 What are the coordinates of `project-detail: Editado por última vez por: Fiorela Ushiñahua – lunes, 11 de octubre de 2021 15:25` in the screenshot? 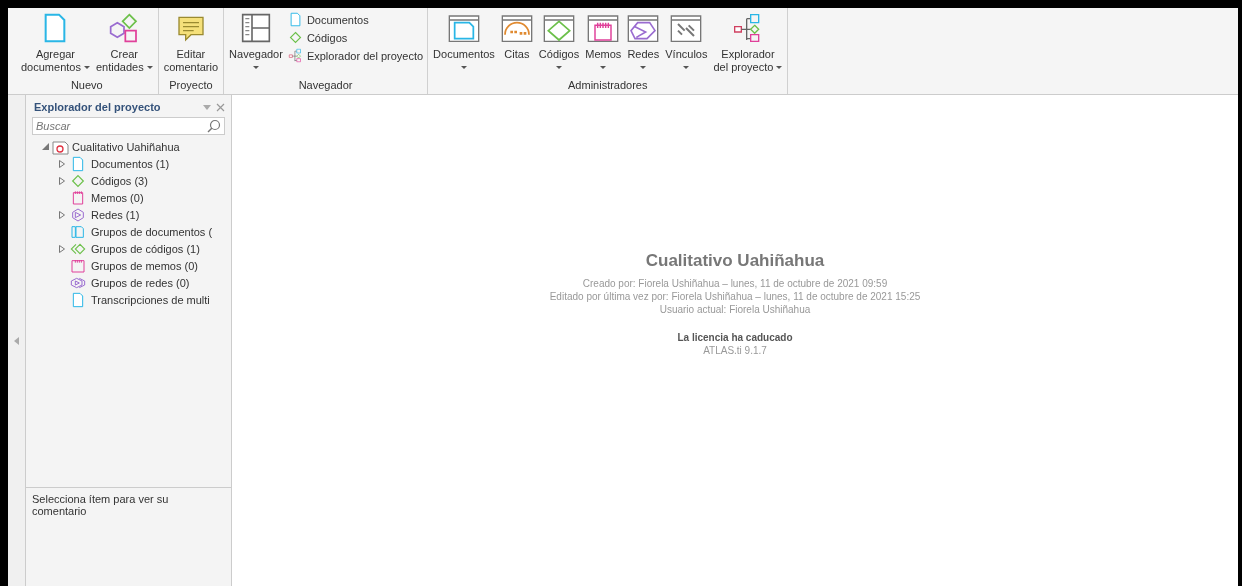 It's located at (735, 296).